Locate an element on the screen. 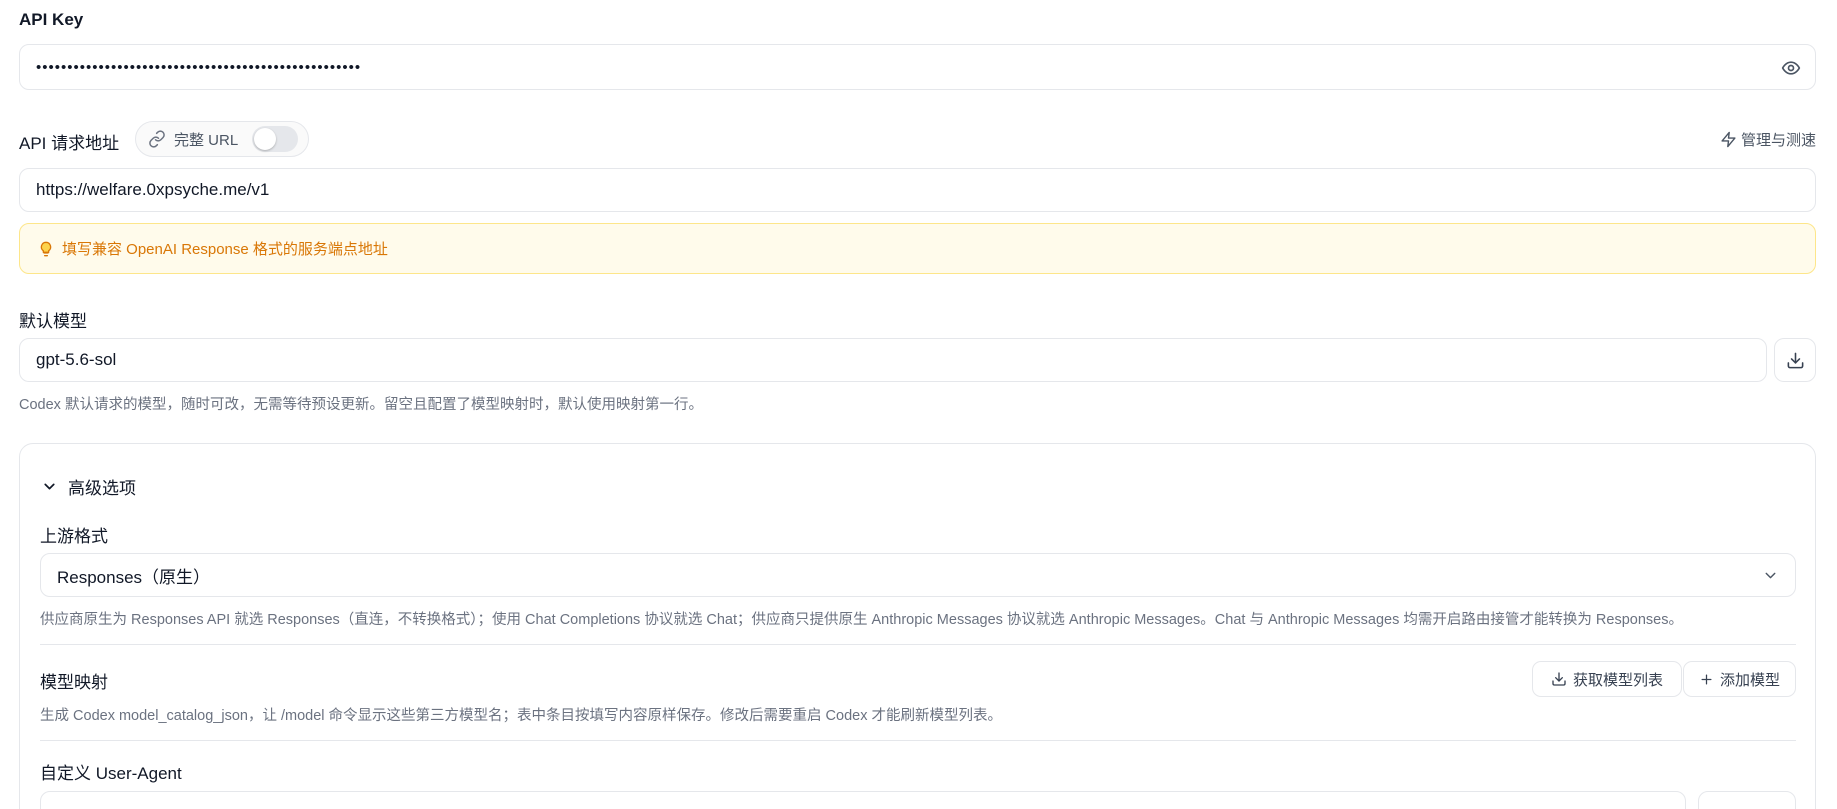 The height and width of the screenshot is (809, 1837). fetch-model-list-button: 获取模型列表 is located at coordinates (1607, 679).